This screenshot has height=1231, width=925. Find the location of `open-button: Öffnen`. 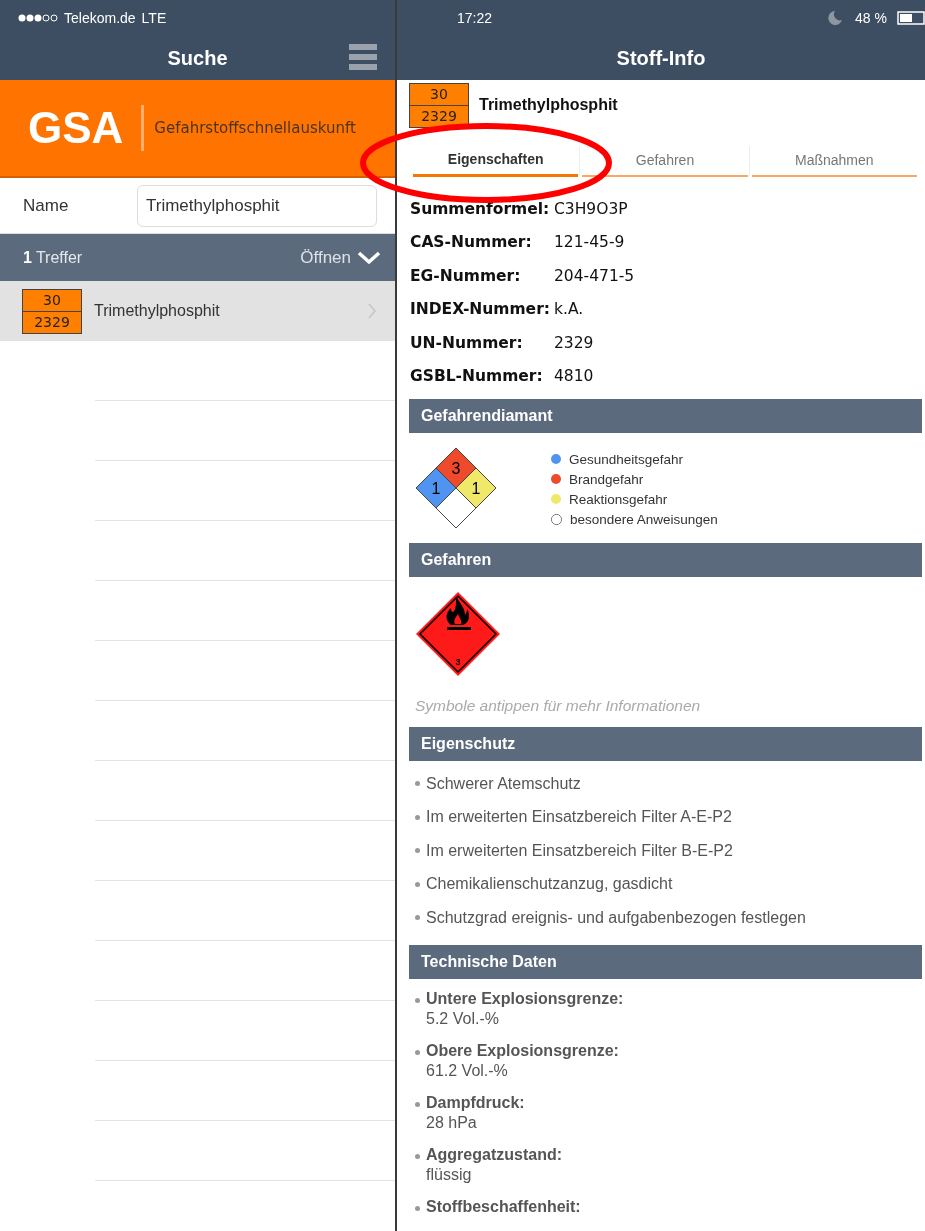

open-button: Öffnen is located at coordinates (340, 257).